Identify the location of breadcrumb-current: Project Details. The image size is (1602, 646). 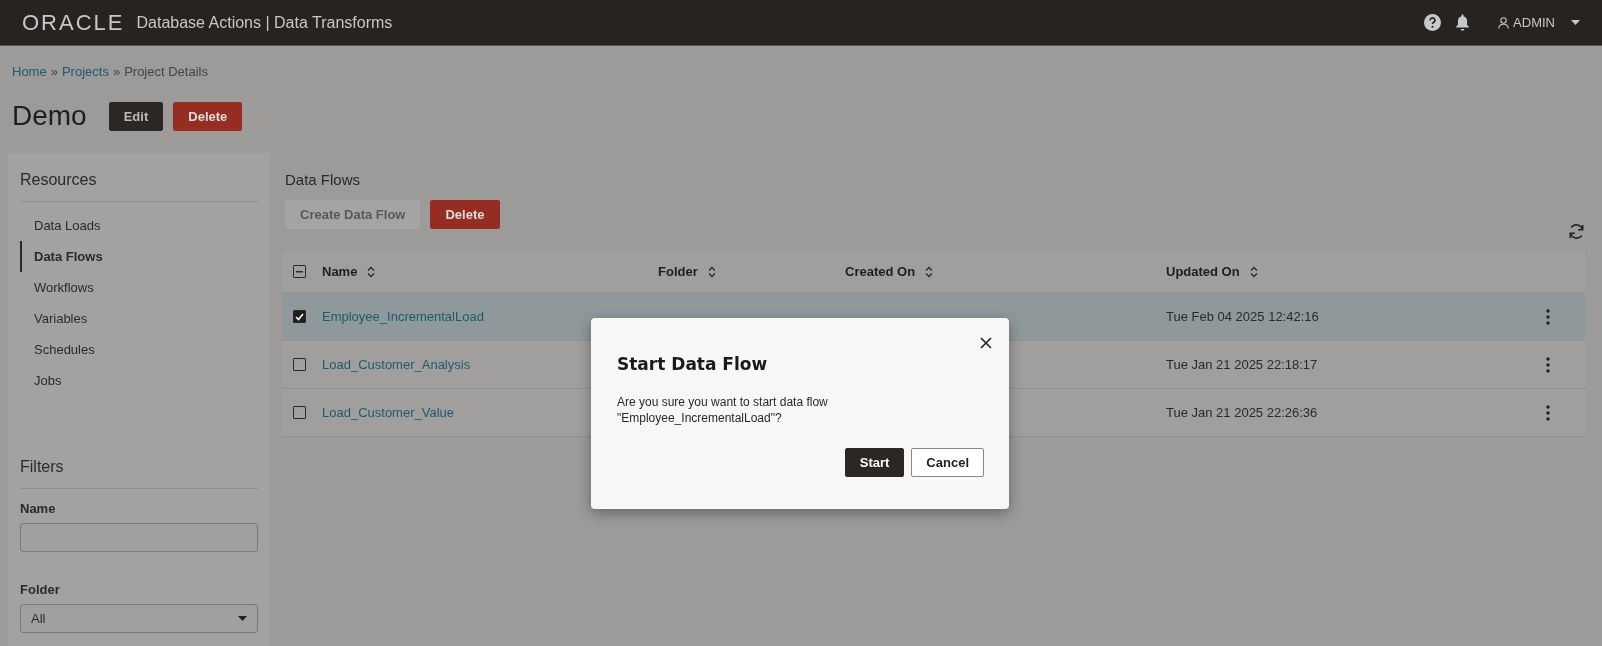
(166, 71).